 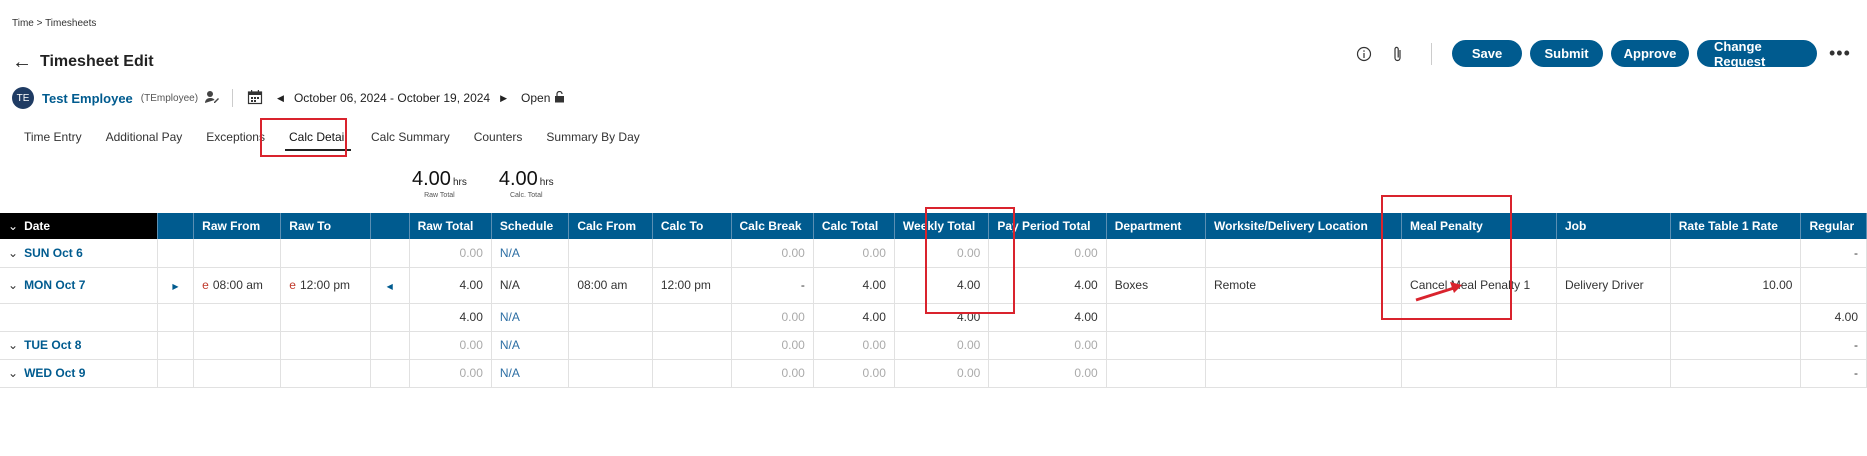 What do you see at coordinates (37, 226) in the screenshot?
I see `col-date-label: Date` at bounding box center [37, 226].